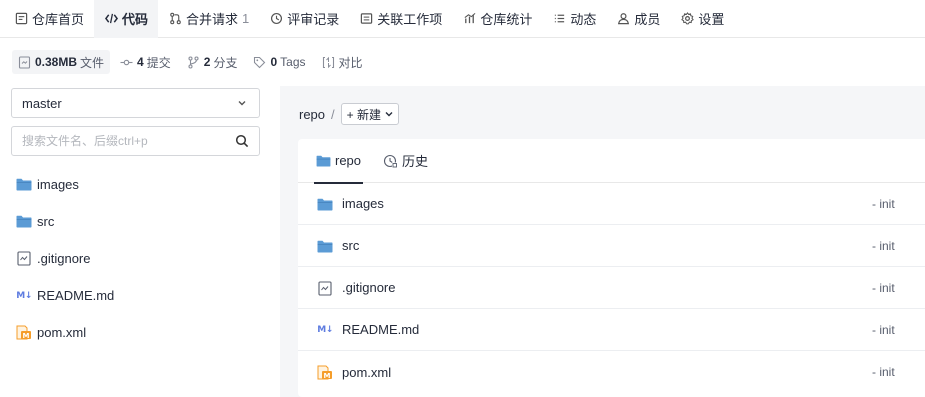 The height and width of the screenshot is (397, 925). Describe the element at coordinates (274, 62) in the screenshot. I see `tags-value: 0` at that location.